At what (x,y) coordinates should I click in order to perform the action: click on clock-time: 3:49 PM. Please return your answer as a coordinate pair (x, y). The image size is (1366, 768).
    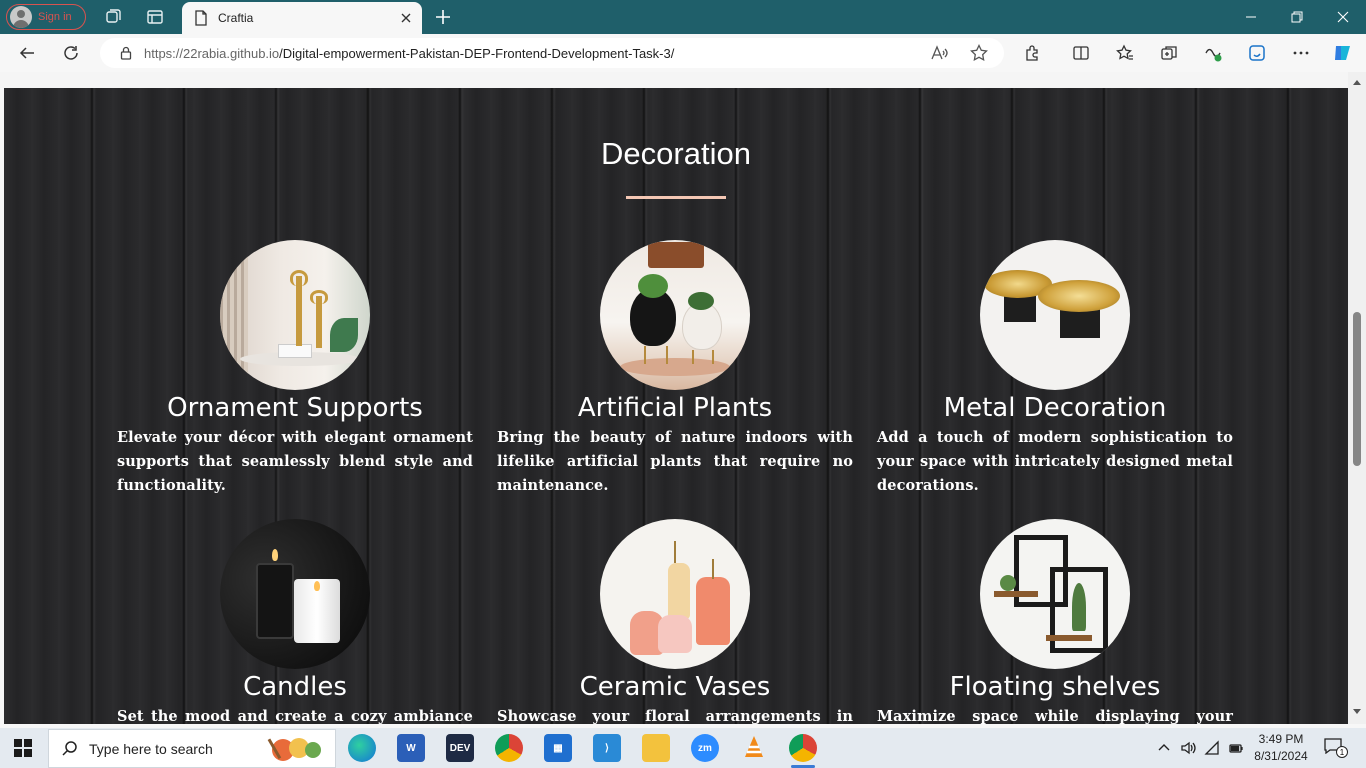
    Looking at the image, I should click on (1281, 739).